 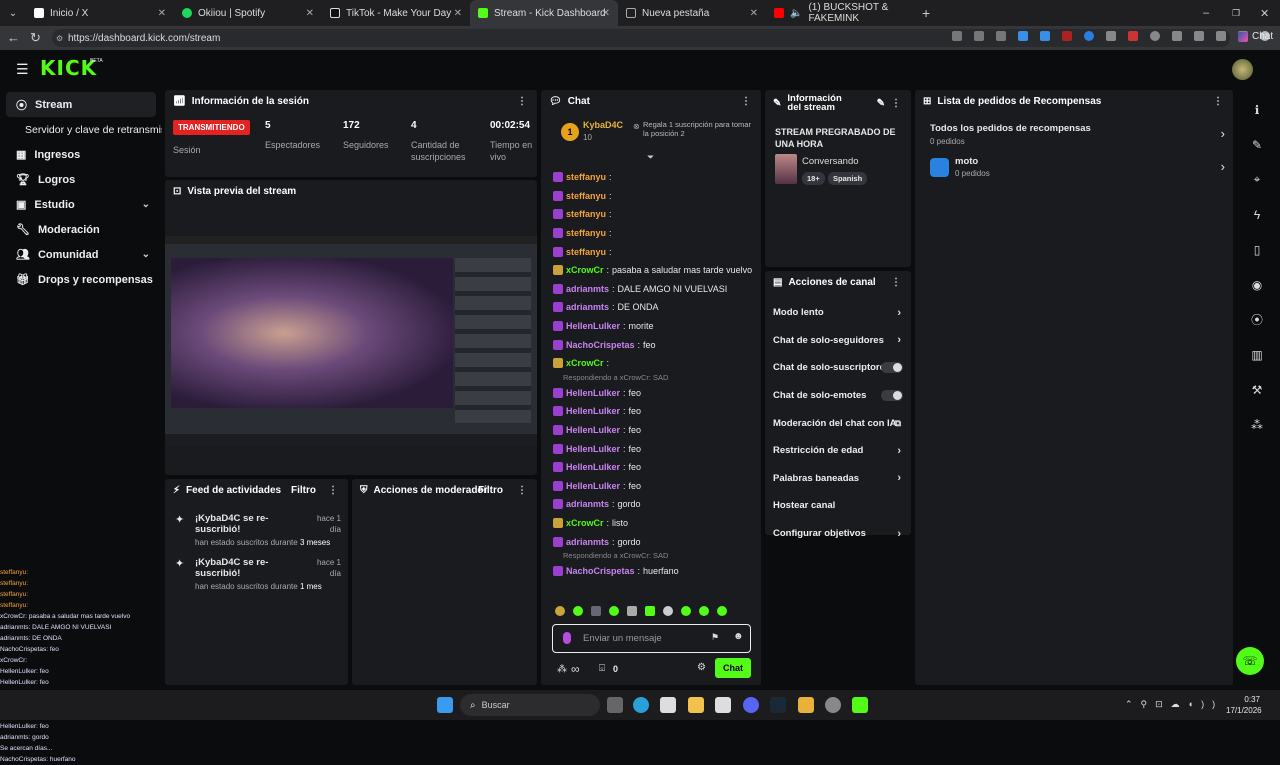 What do you see at coordinates (838, 479) in the screenshot?
I see `channel-action-row: Palabras baneadas ›` at bounding box center [838, 479].